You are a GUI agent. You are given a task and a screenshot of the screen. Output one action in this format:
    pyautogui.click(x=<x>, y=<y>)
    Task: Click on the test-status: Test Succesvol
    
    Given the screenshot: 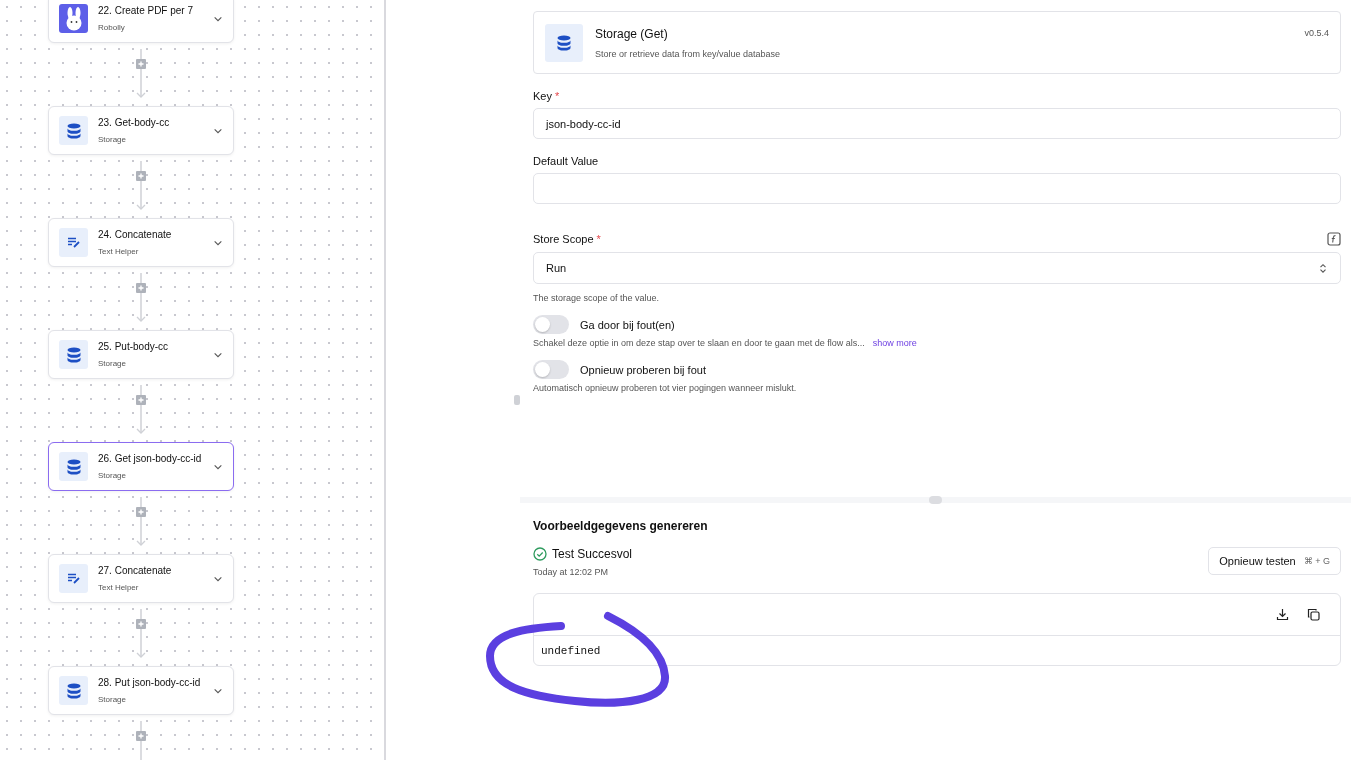 What is the action you would take?
    pyautogui.click(x=592, y=554)
    